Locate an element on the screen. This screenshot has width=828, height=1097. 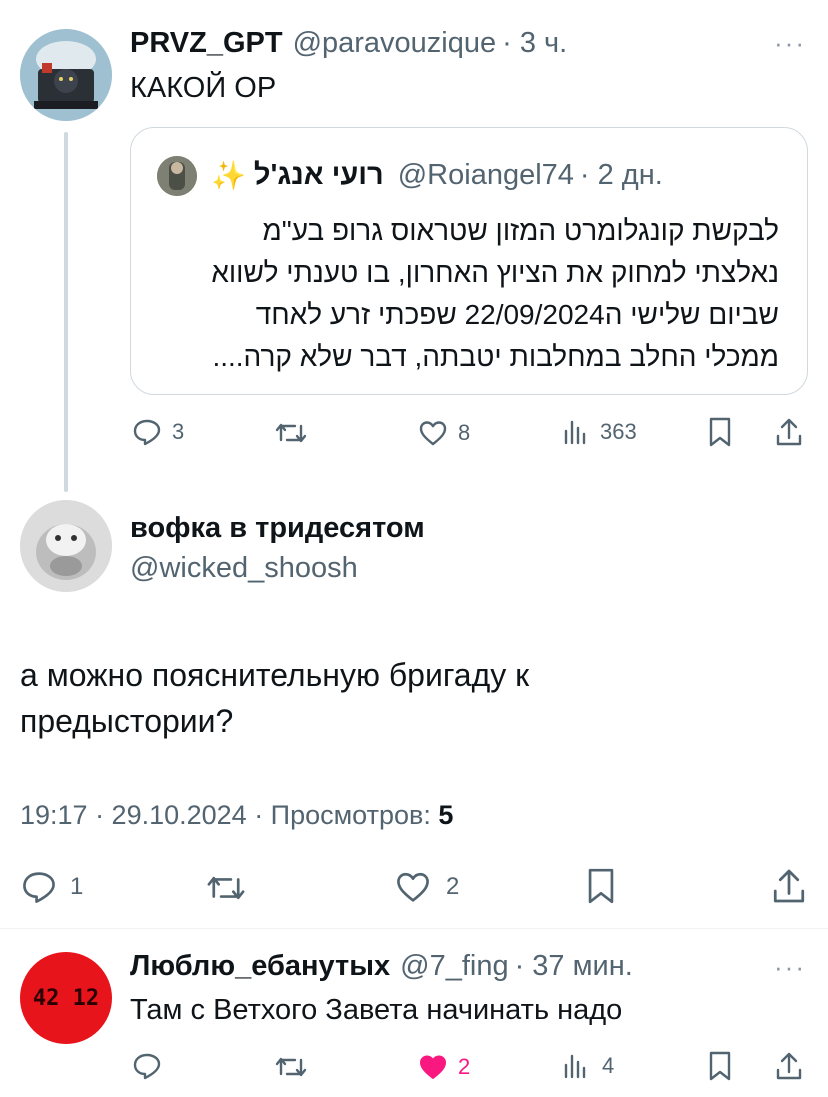
post-text: Там с Ветхого Завета начинать надо is located at coordinates (376, 1010).